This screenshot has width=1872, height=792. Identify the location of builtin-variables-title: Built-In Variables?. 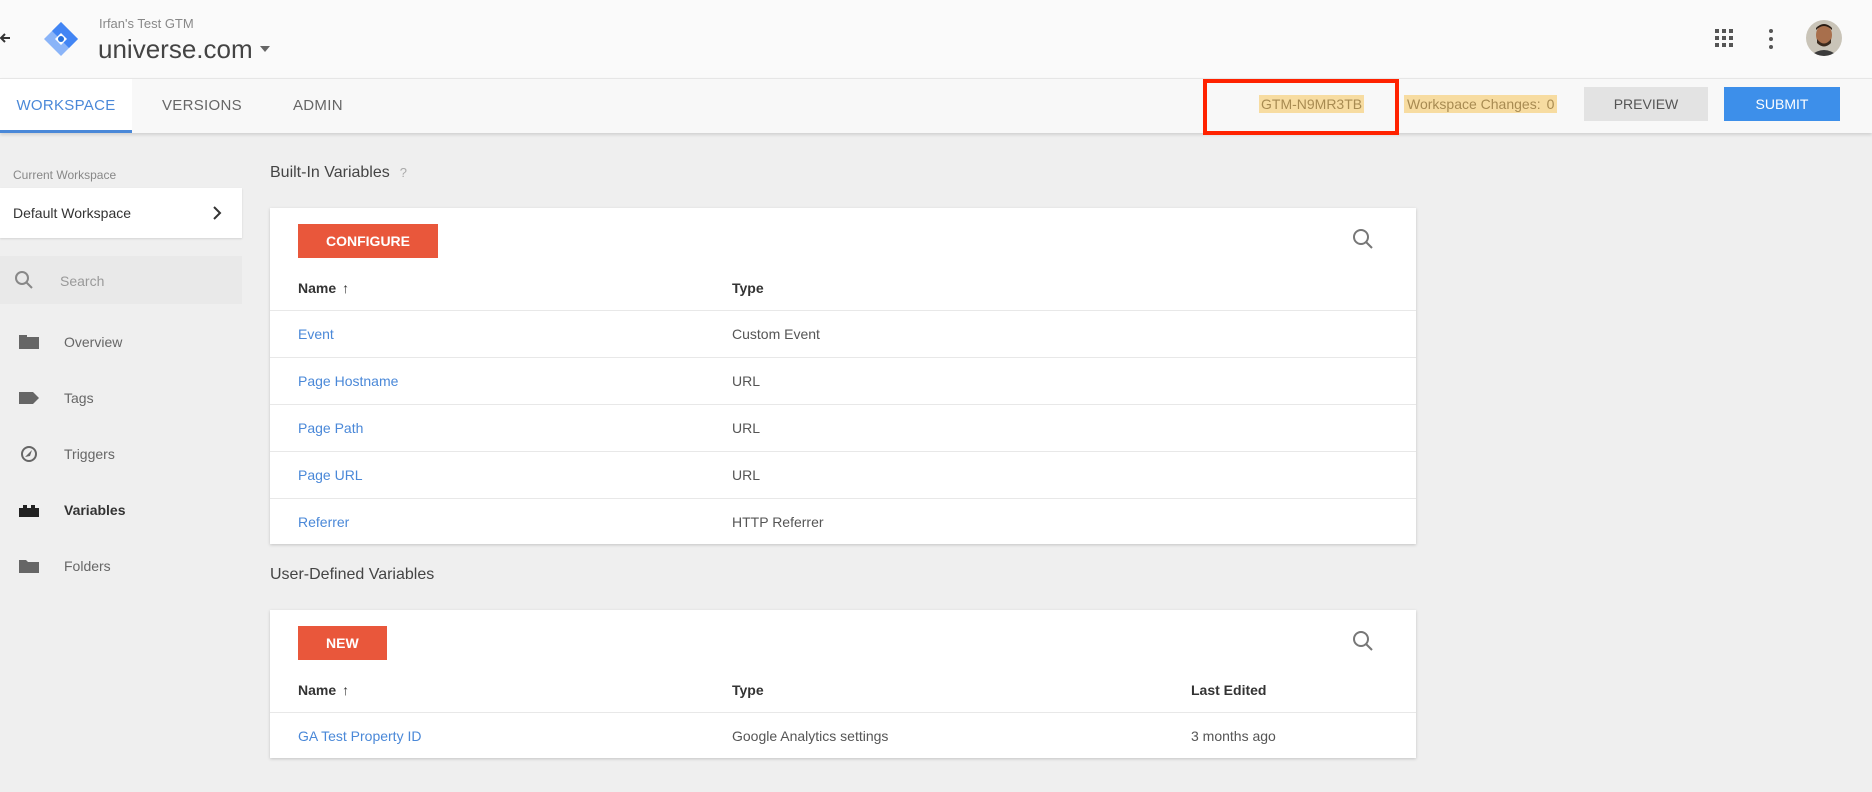
(338, 173).